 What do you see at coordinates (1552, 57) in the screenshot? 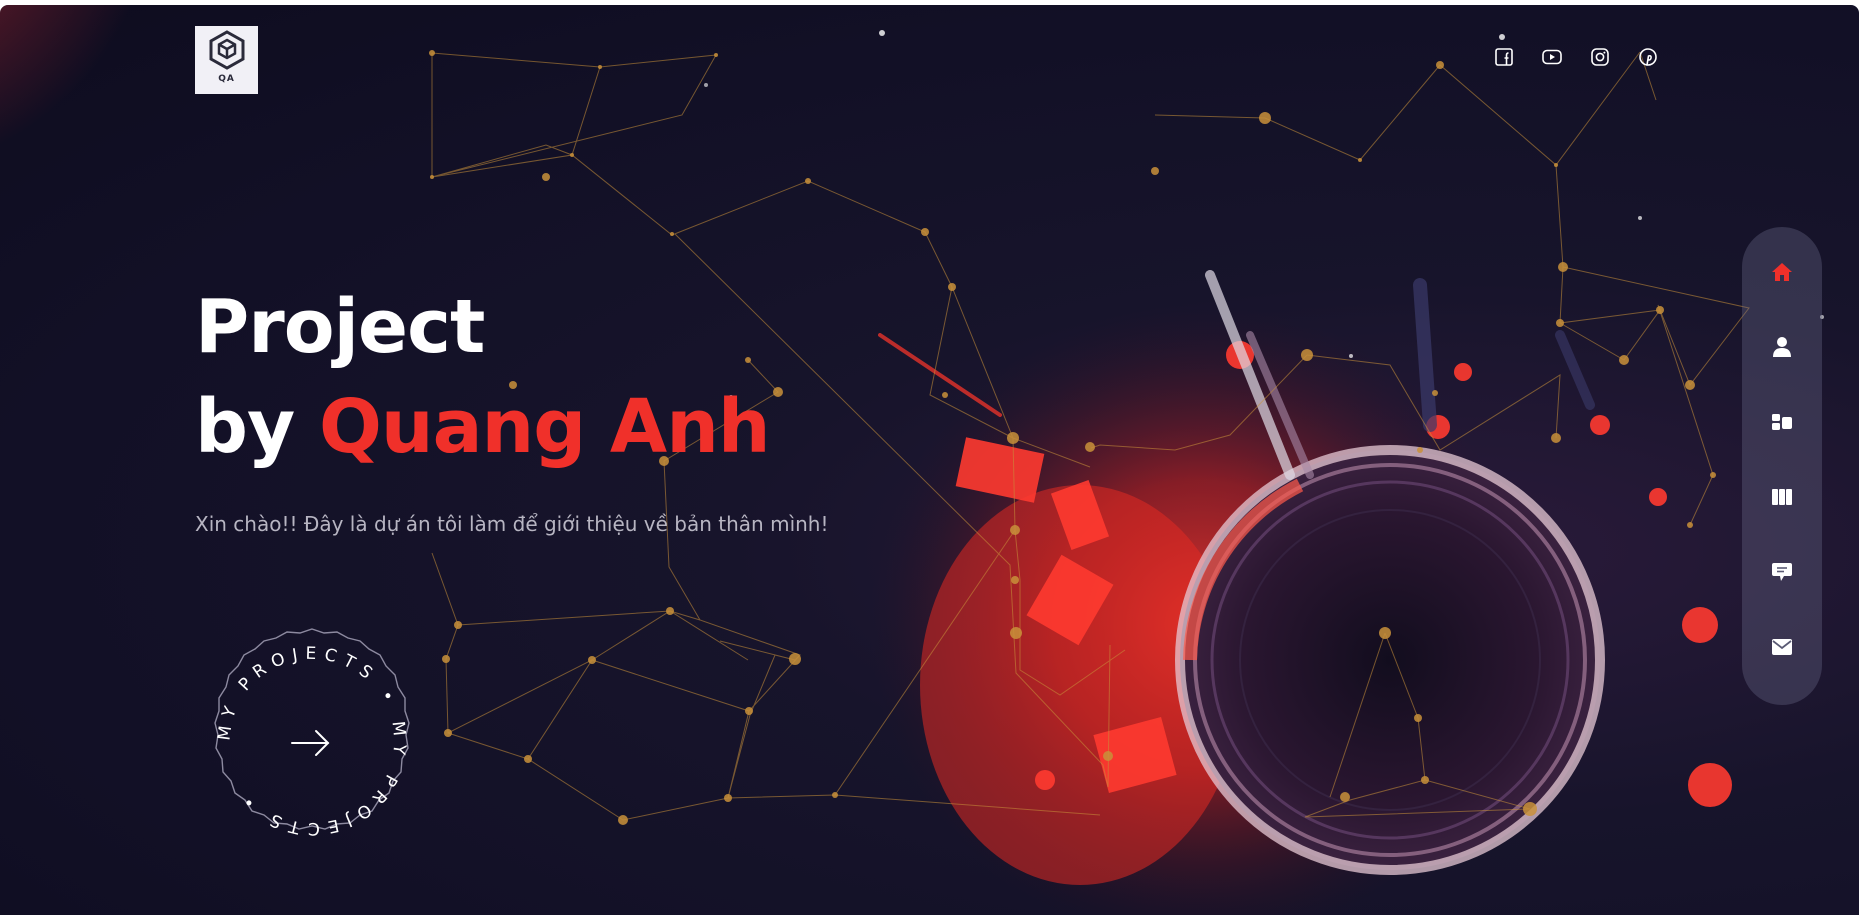
I see `youtube-icon` at bounding box center [1552, 57].